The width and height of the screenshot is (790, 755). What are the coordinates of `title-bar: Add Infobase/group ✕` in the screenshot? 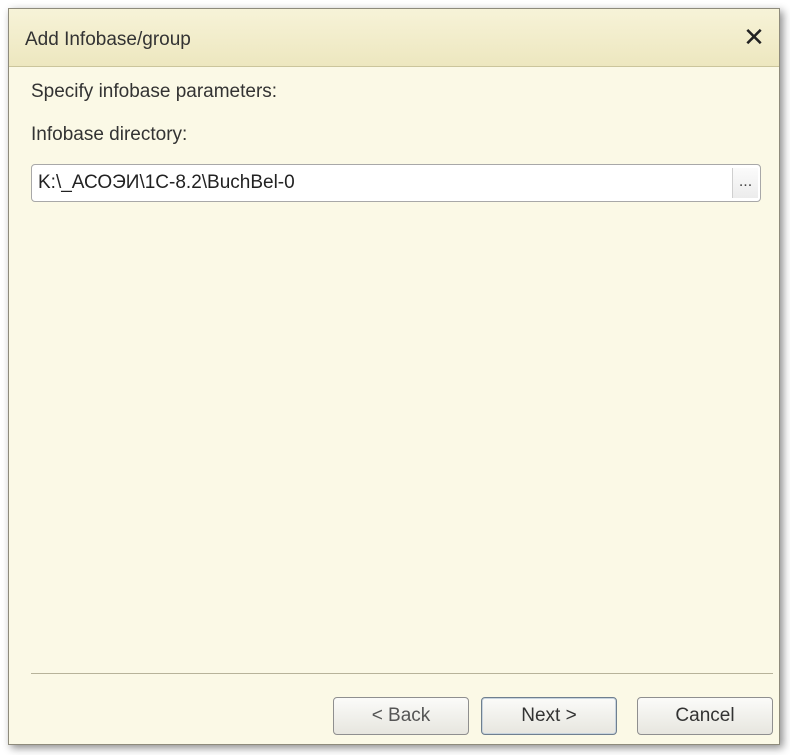 It's located at (394, 38).